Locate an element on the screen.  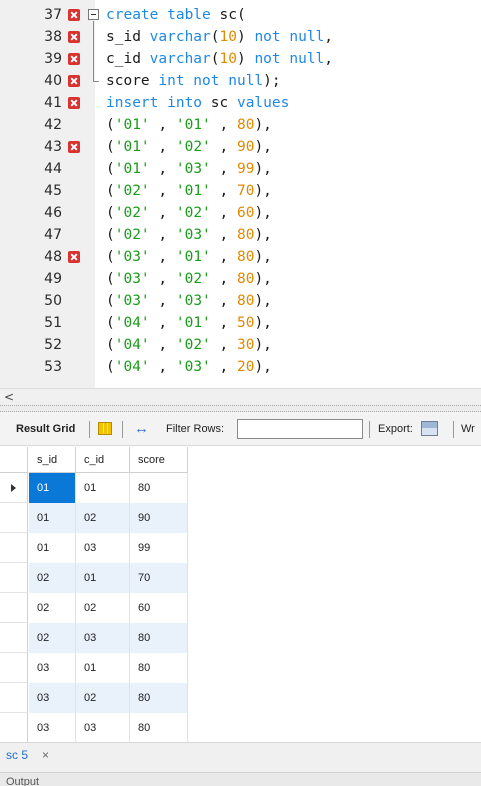
table-row: 03 02 80 is located at coordinates (95, 698).